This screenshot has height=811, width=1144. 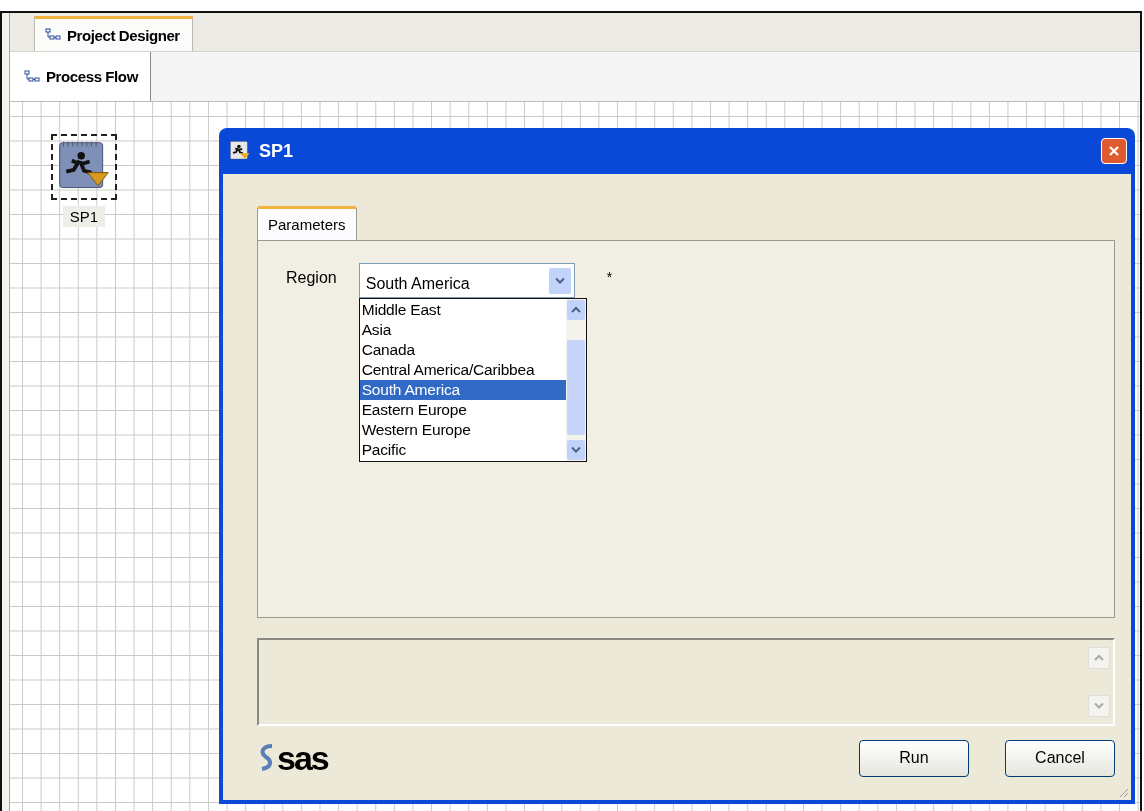 What do you see at coordinates (80, 76) in the screenshot?
I see `process-flow-tab: Process Flow` at bounding box center [80, 76].